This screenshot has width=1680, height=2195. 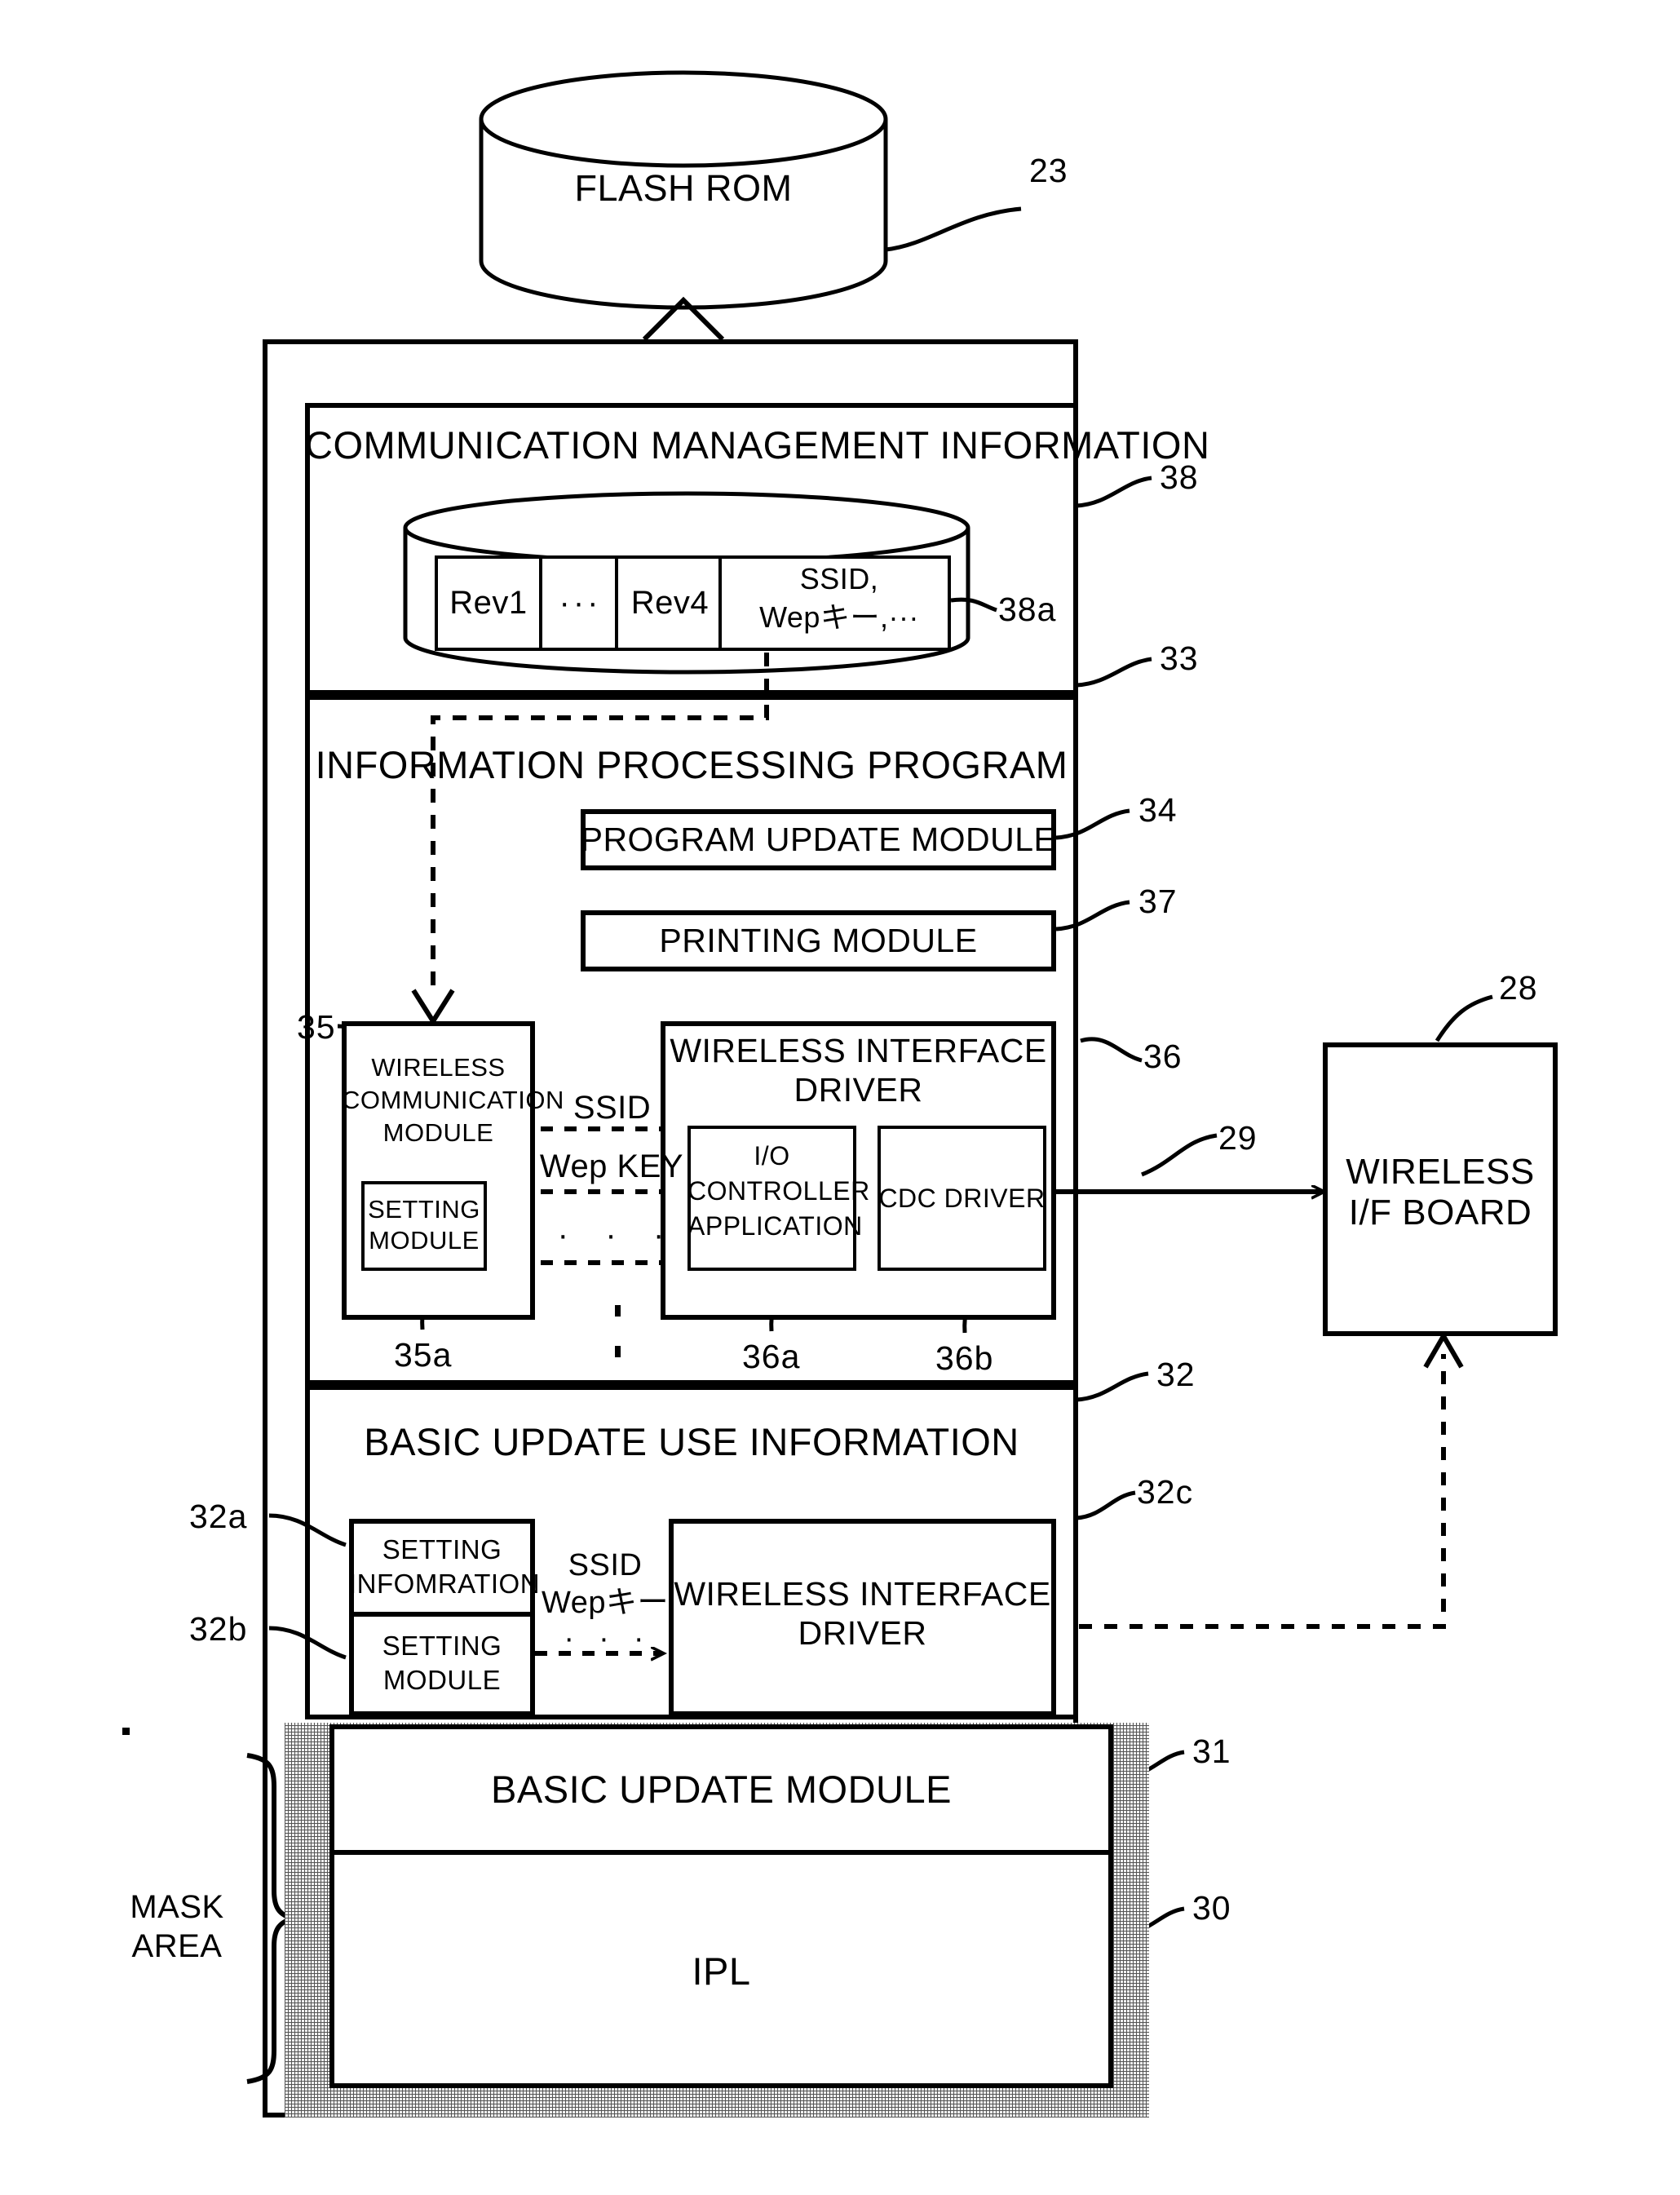 What do you see at coordinates (316, 1027) in the screenshot?
I see `ref-35: 35` at bounding box center [316, 1027].